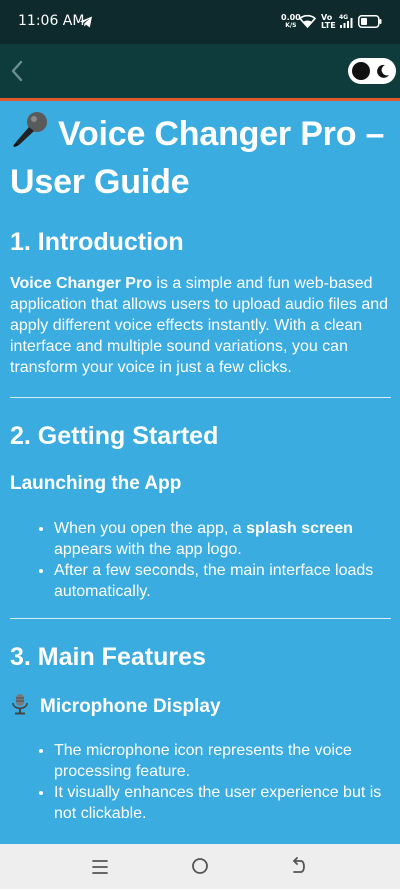 Image resolution: width=400 pixels, height=889 pixels. Describe the element at coordinates (328, 25) in the screenshot. I see `volte-bottom: LTE` at that location.